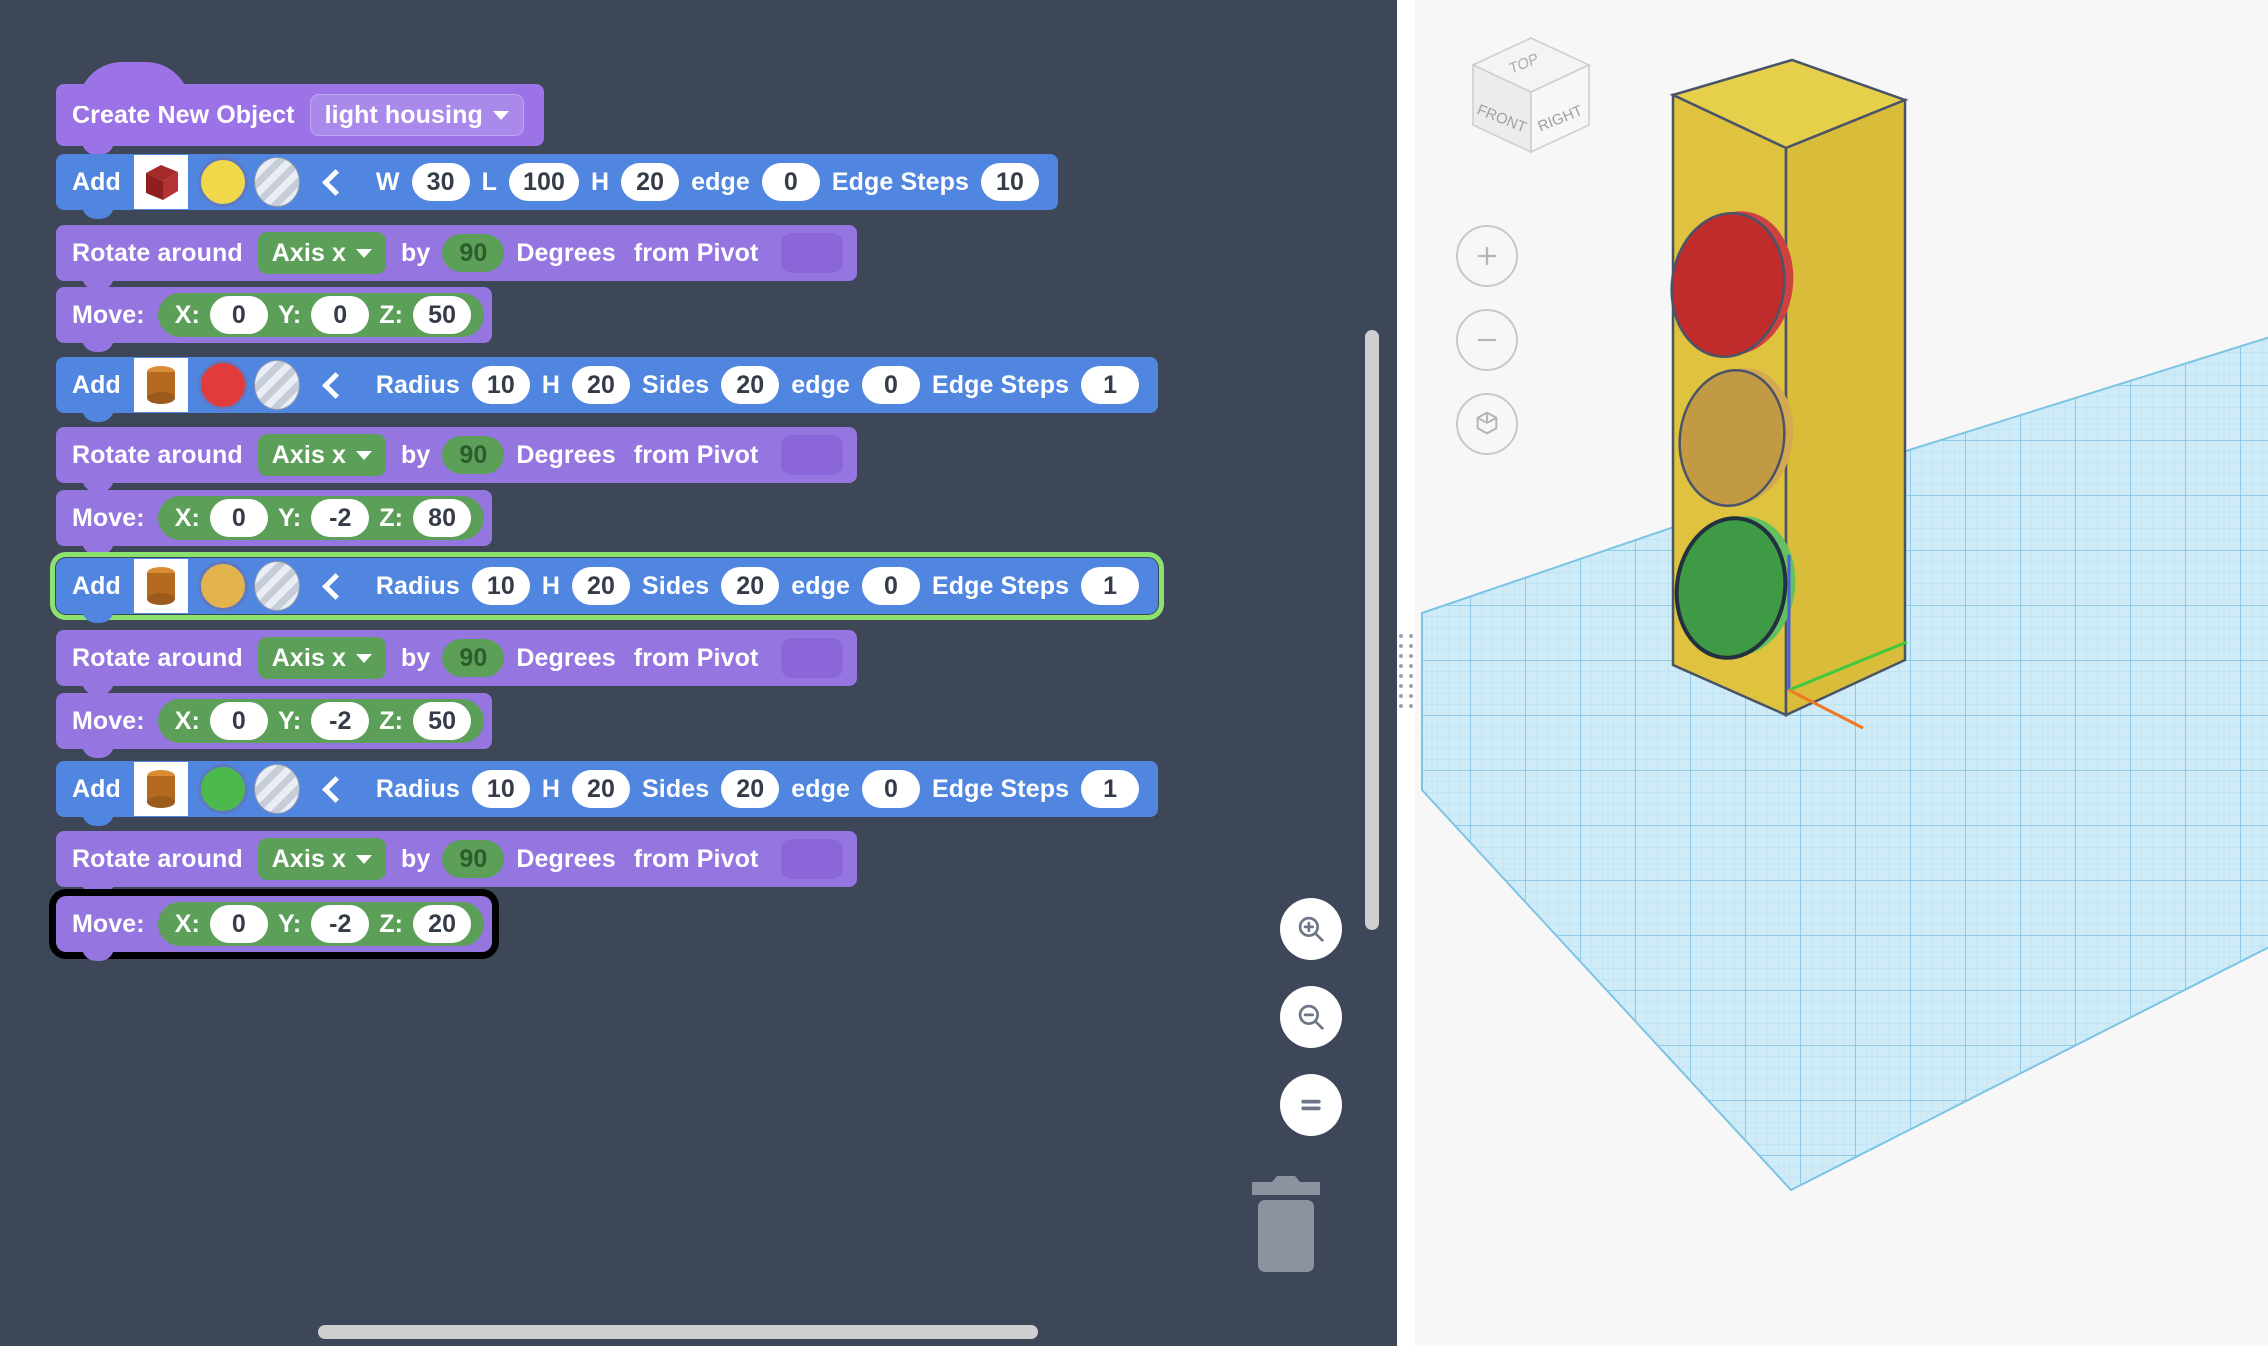 Image resolution: width=2268 pixels, height=1346 pixels. Describe the element at coordinates (274, 319) in the screenshot. I see `move-block: Move: X: 0 Y: 0 Z: 50` at that location.